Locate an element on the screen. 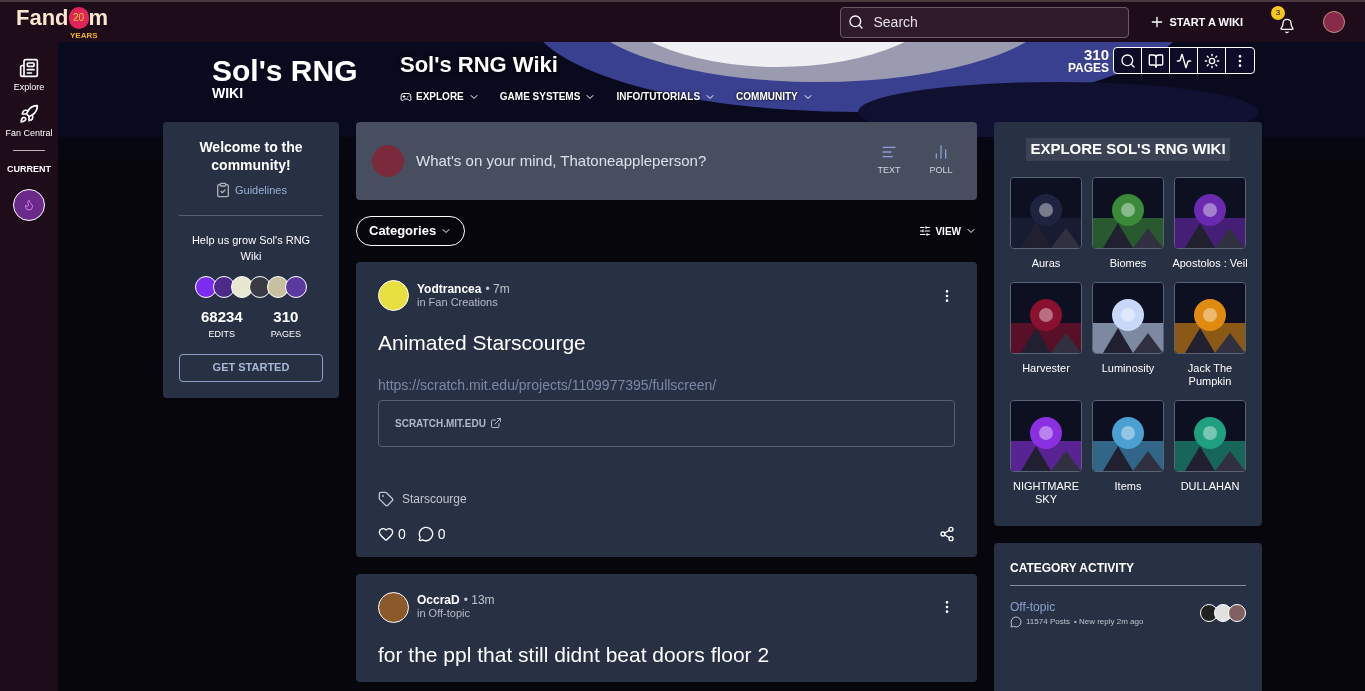  years-label: YEARS is located at coordinates (84, 35).